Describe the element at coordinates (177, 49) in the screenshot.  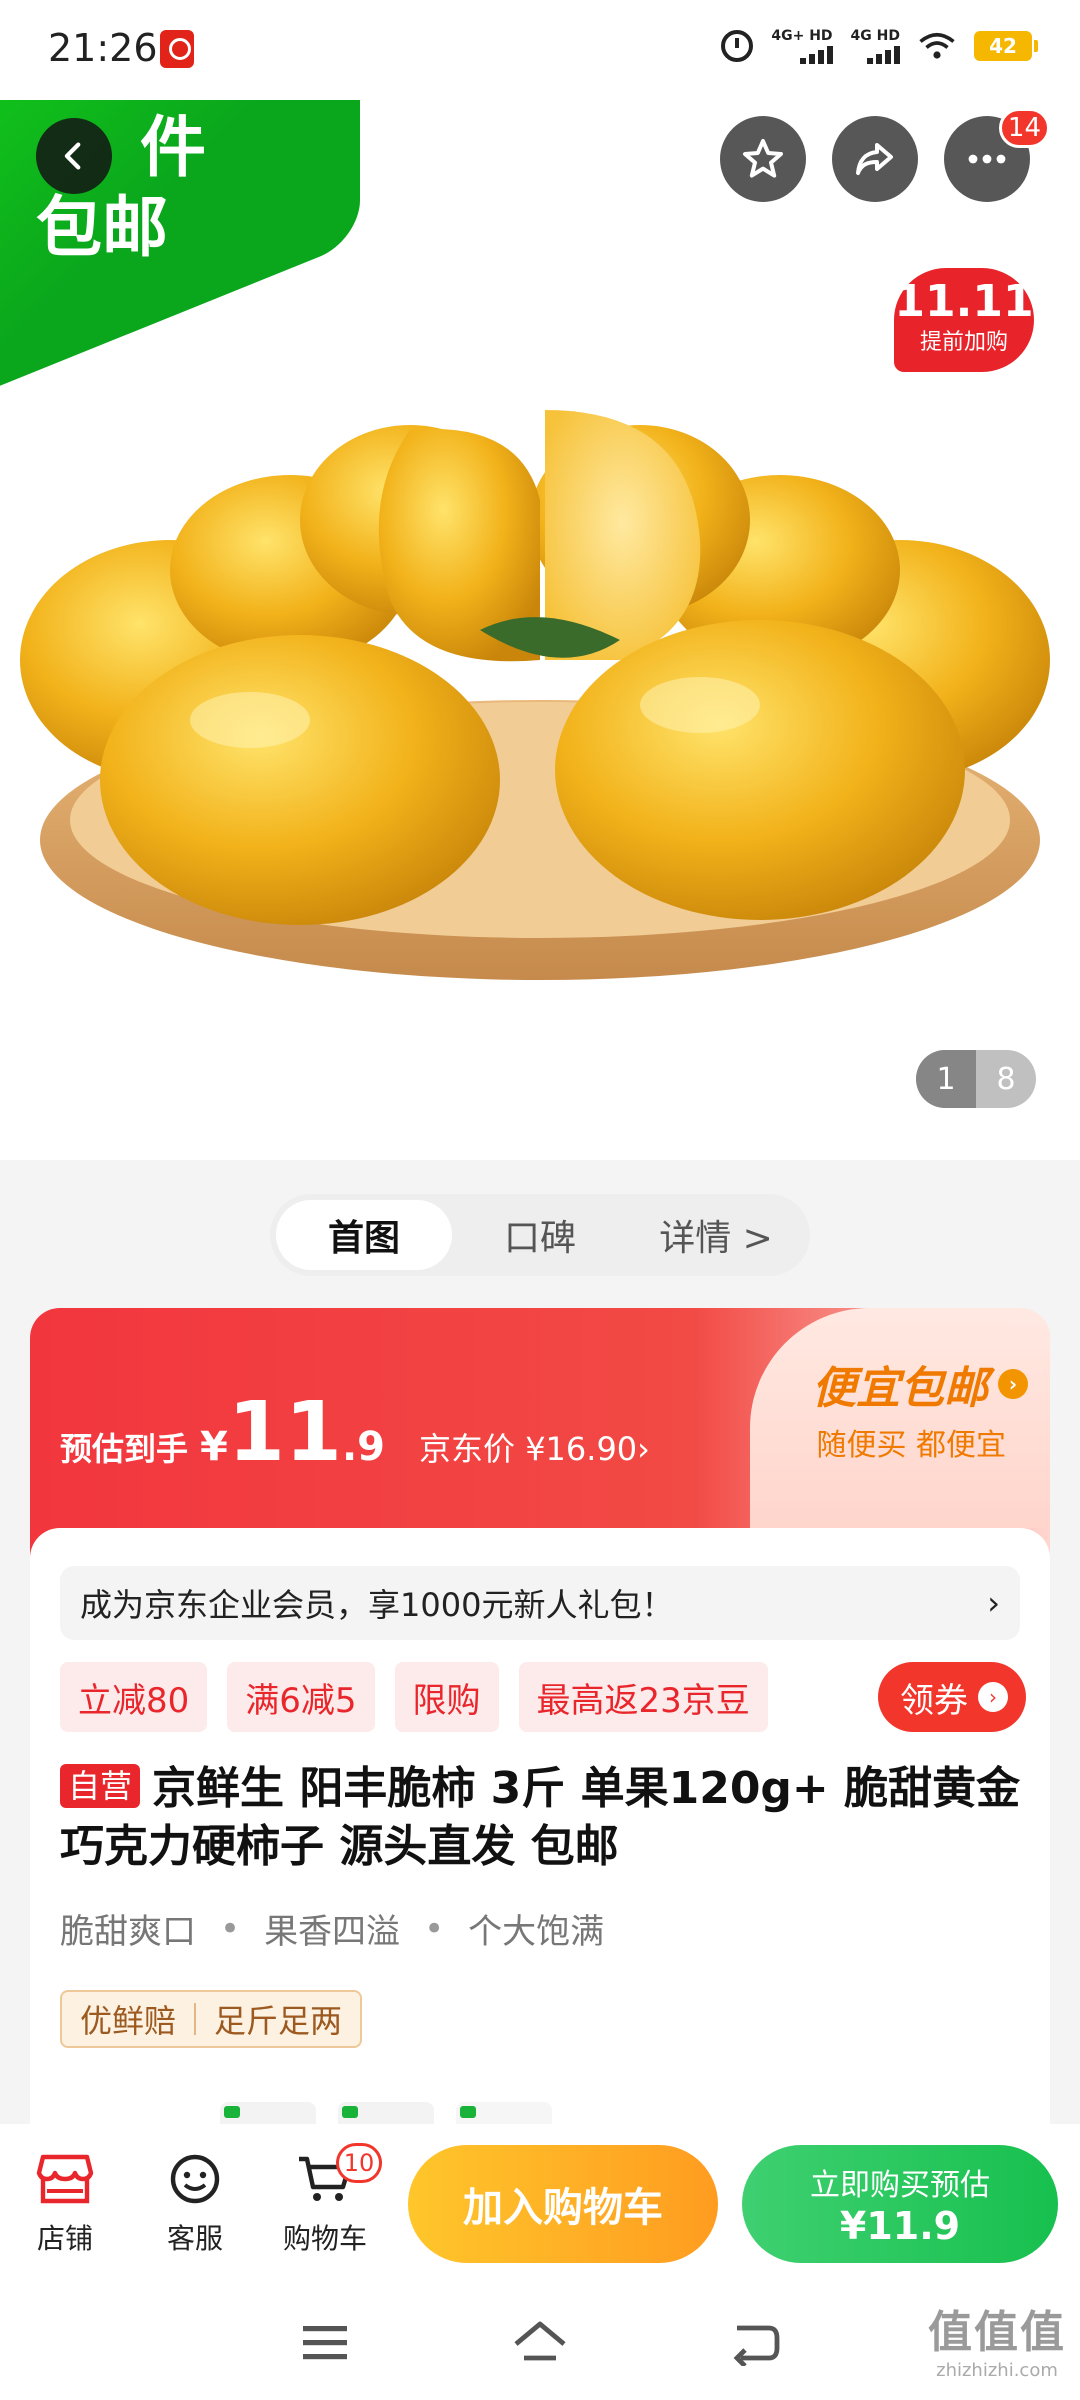
I see `app-notification-icon` at that location.